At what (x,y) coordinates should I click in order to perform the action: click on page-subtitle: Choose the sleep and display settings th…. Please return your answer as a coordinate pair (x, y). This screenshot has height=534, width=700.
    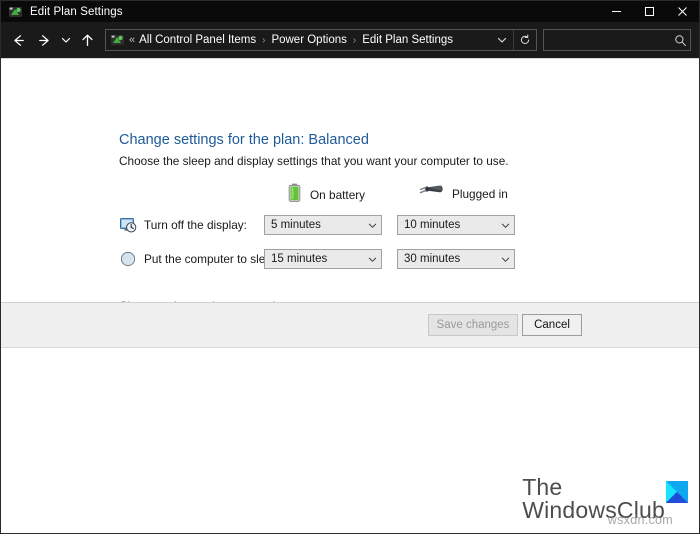
    Looking at the image, I should click on (314, 161).